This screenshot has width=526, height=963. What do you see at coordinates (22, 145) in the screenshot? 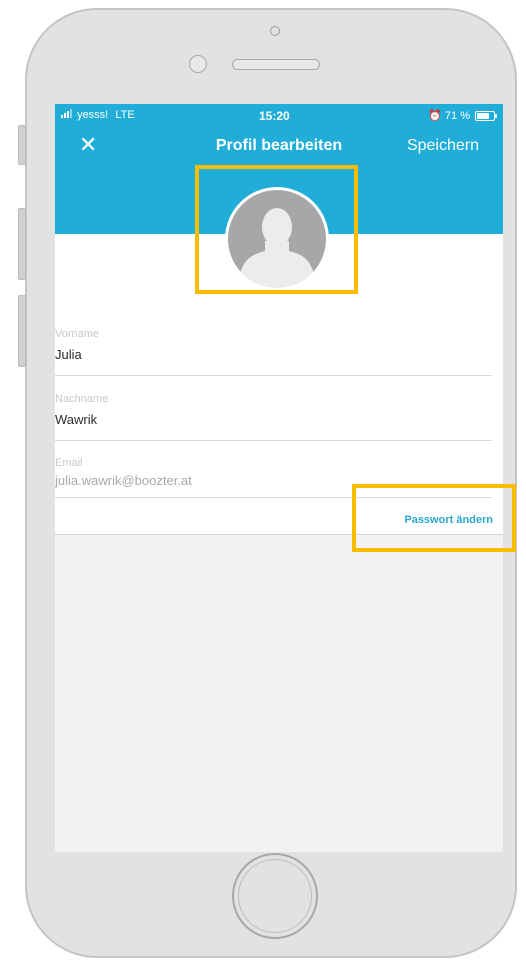
I see `mute-switch` at bounding box center [22, 145].